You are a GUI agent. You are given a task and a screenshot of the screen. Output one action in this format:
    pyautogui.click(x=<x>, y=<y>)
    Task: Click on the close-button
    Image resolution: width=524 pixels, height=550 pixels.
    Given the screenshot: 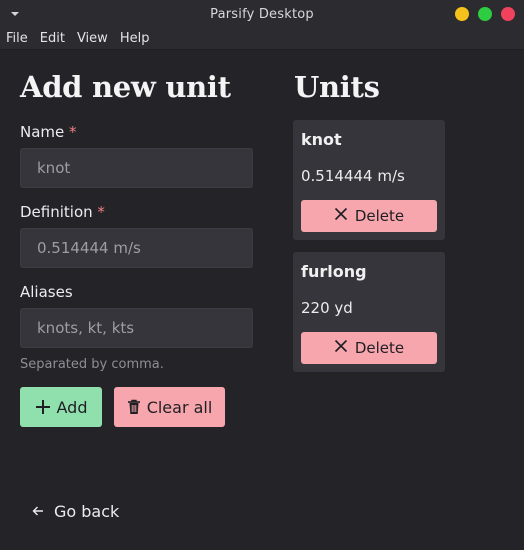 What is the action you would take?
    pyautogui.click(x=508, y=14)
    